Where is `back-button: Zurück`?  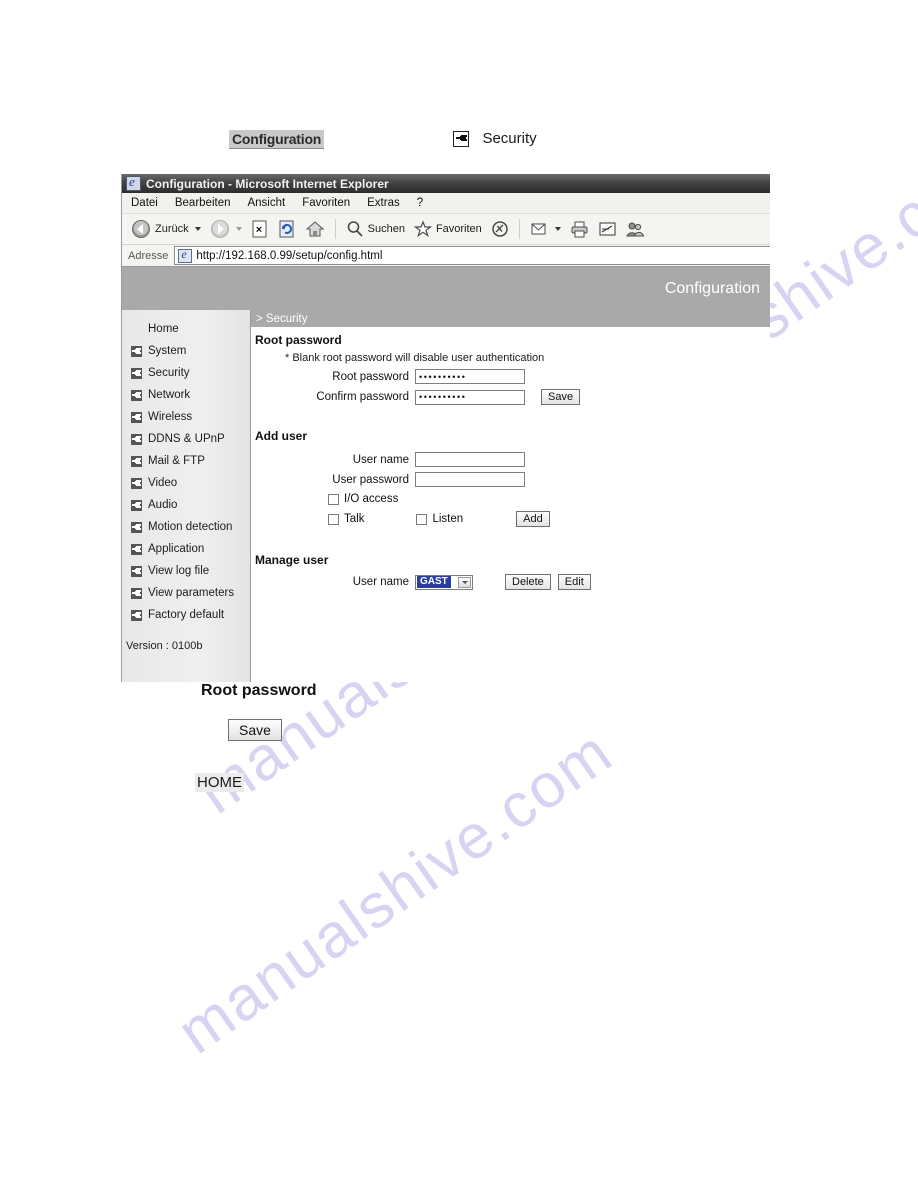
back-button: Zurück is located at coordinates (166, 229).